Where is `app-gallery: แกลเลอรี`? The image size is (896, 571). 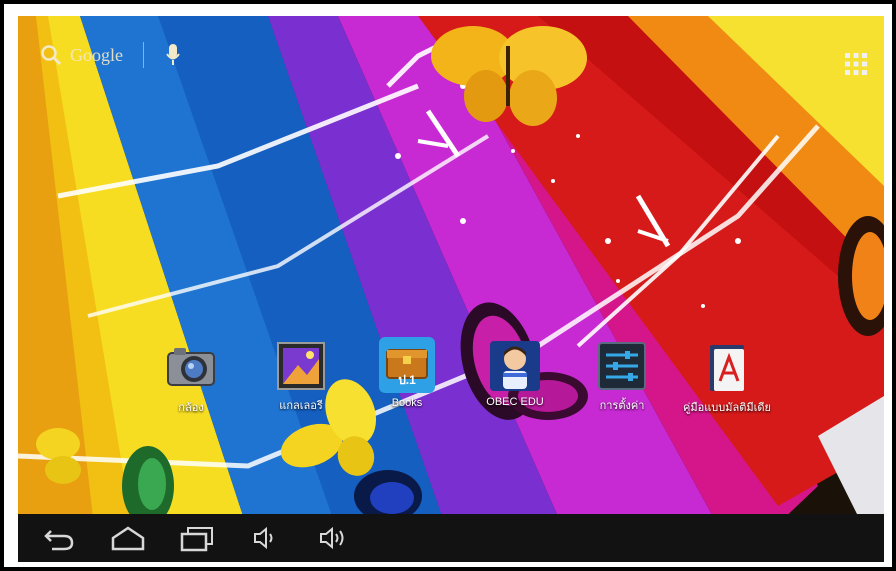
app-gallery: แกลเลอรี is located at coordinates (301, 376).